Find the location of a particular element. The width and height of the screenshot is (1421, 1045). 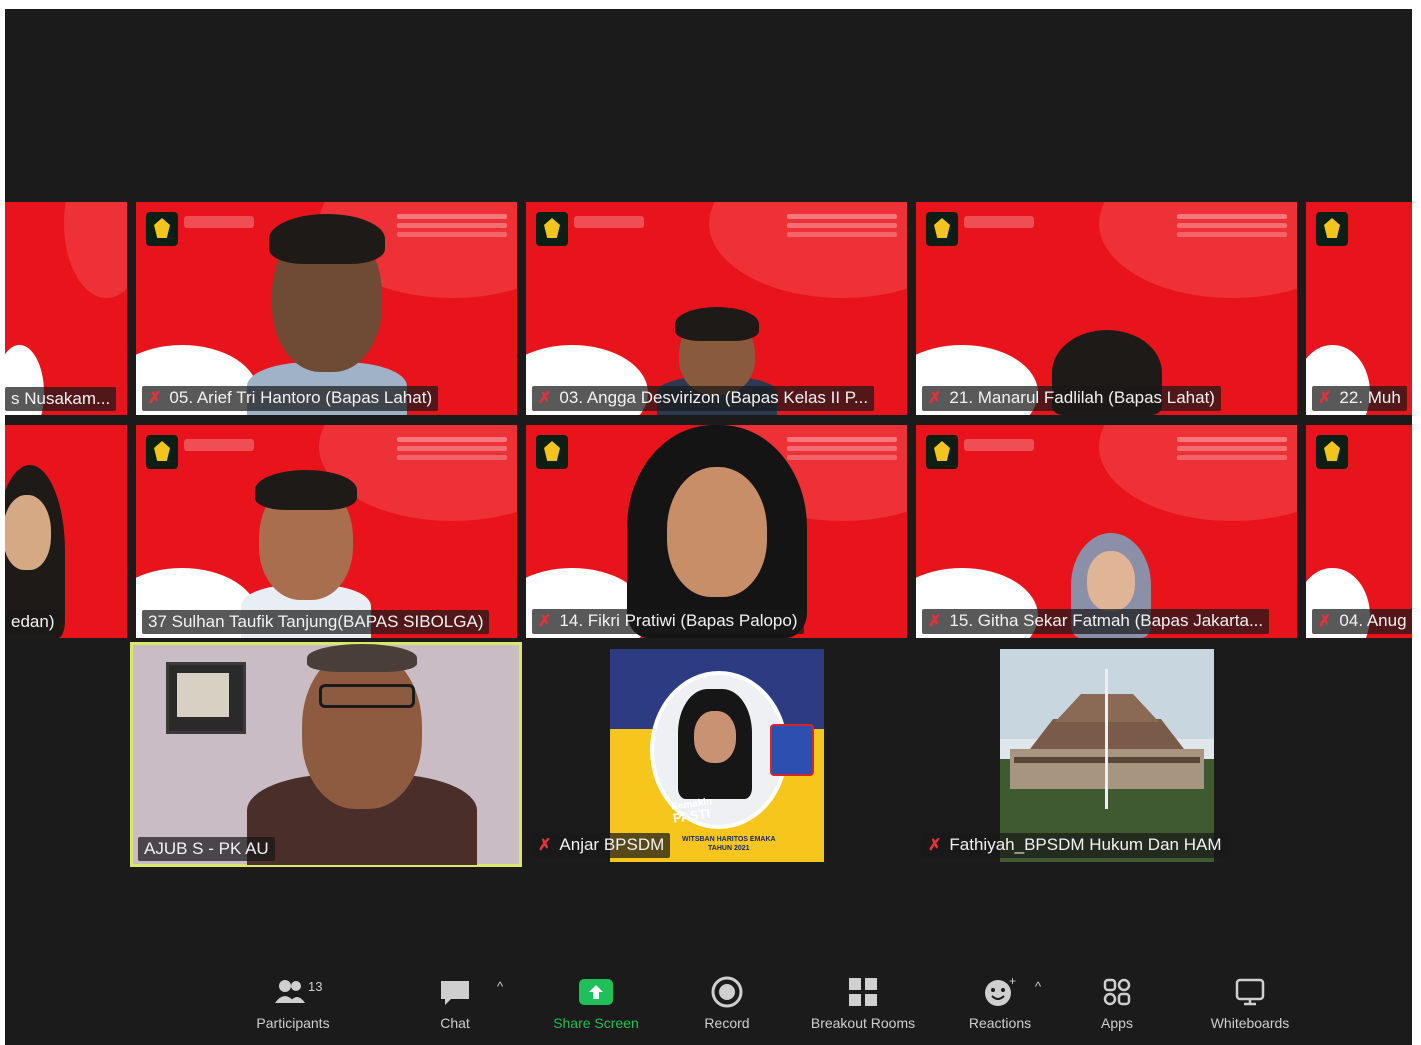

chat-button: Chat is located at coordinates (455, 1003).